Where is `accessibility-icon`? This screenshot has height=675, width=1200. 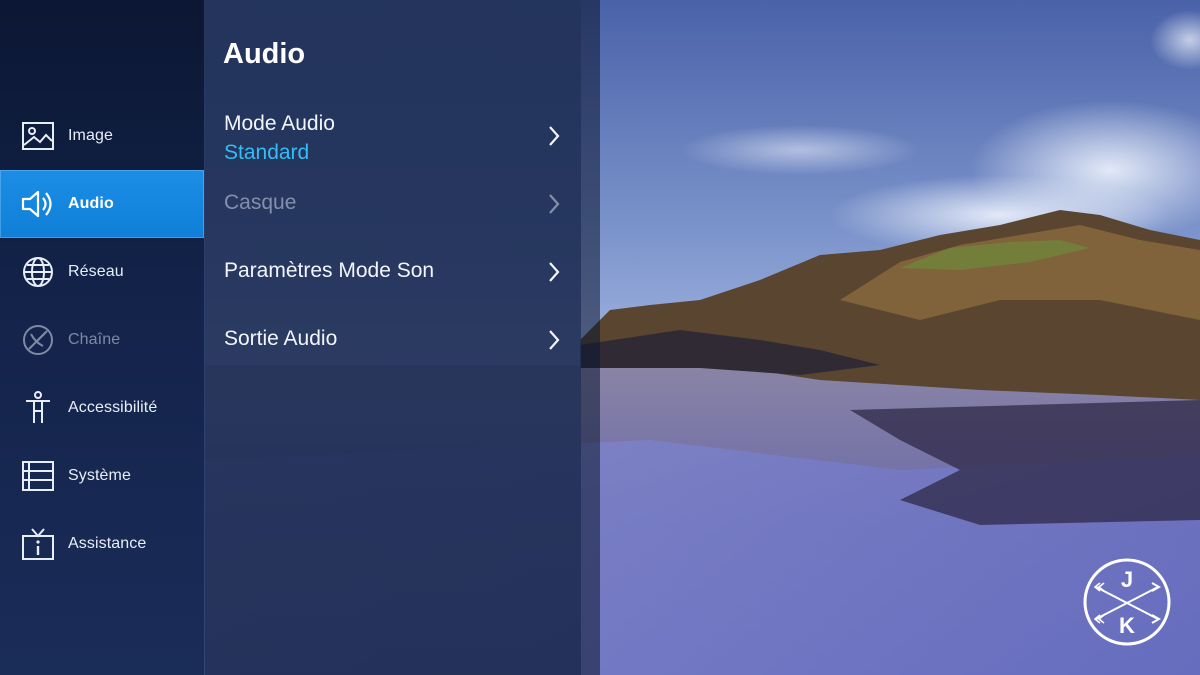
accessibility-icon is located at coordinates (38, 408).